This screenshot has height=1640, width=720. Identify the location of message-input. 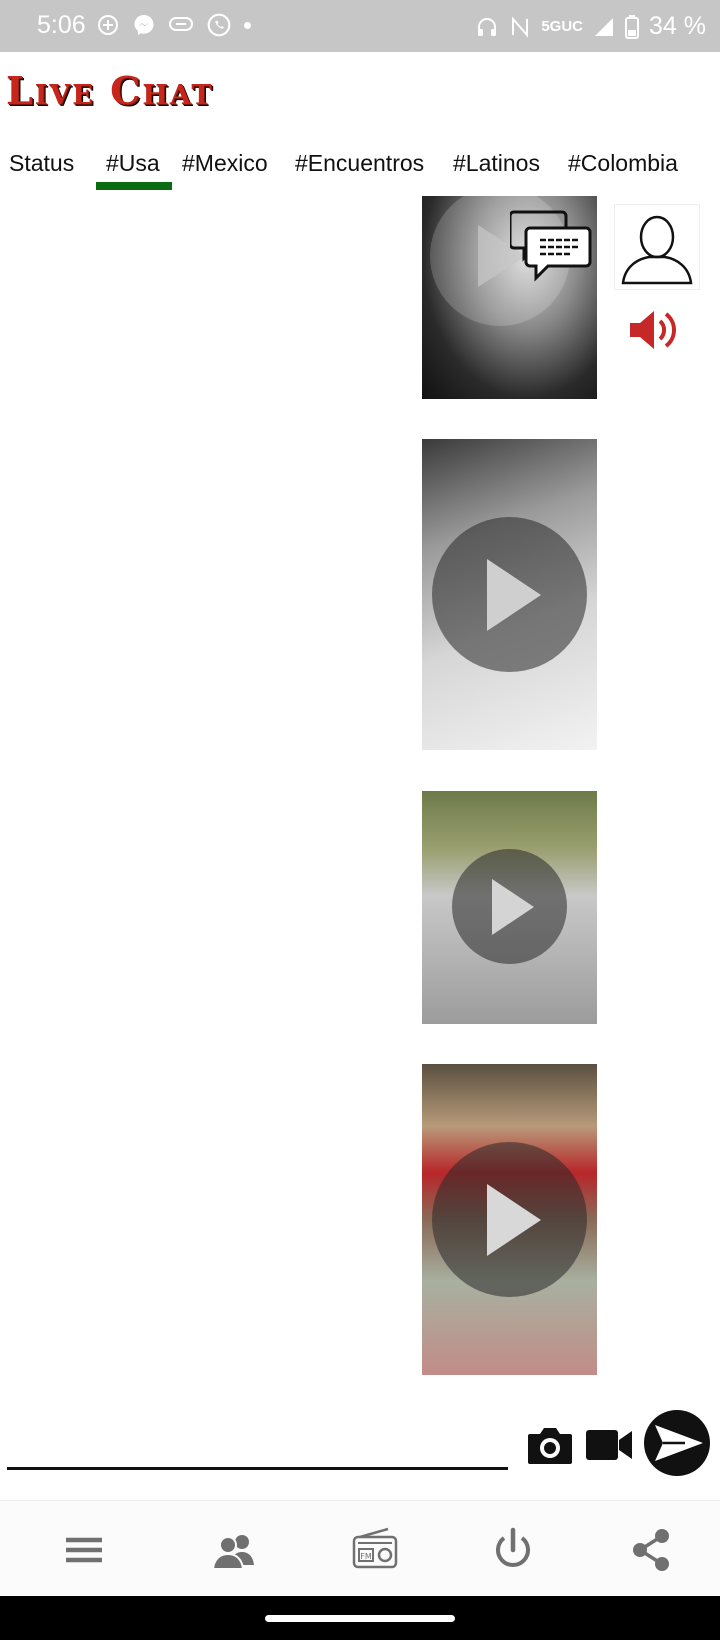
(257, 1468).